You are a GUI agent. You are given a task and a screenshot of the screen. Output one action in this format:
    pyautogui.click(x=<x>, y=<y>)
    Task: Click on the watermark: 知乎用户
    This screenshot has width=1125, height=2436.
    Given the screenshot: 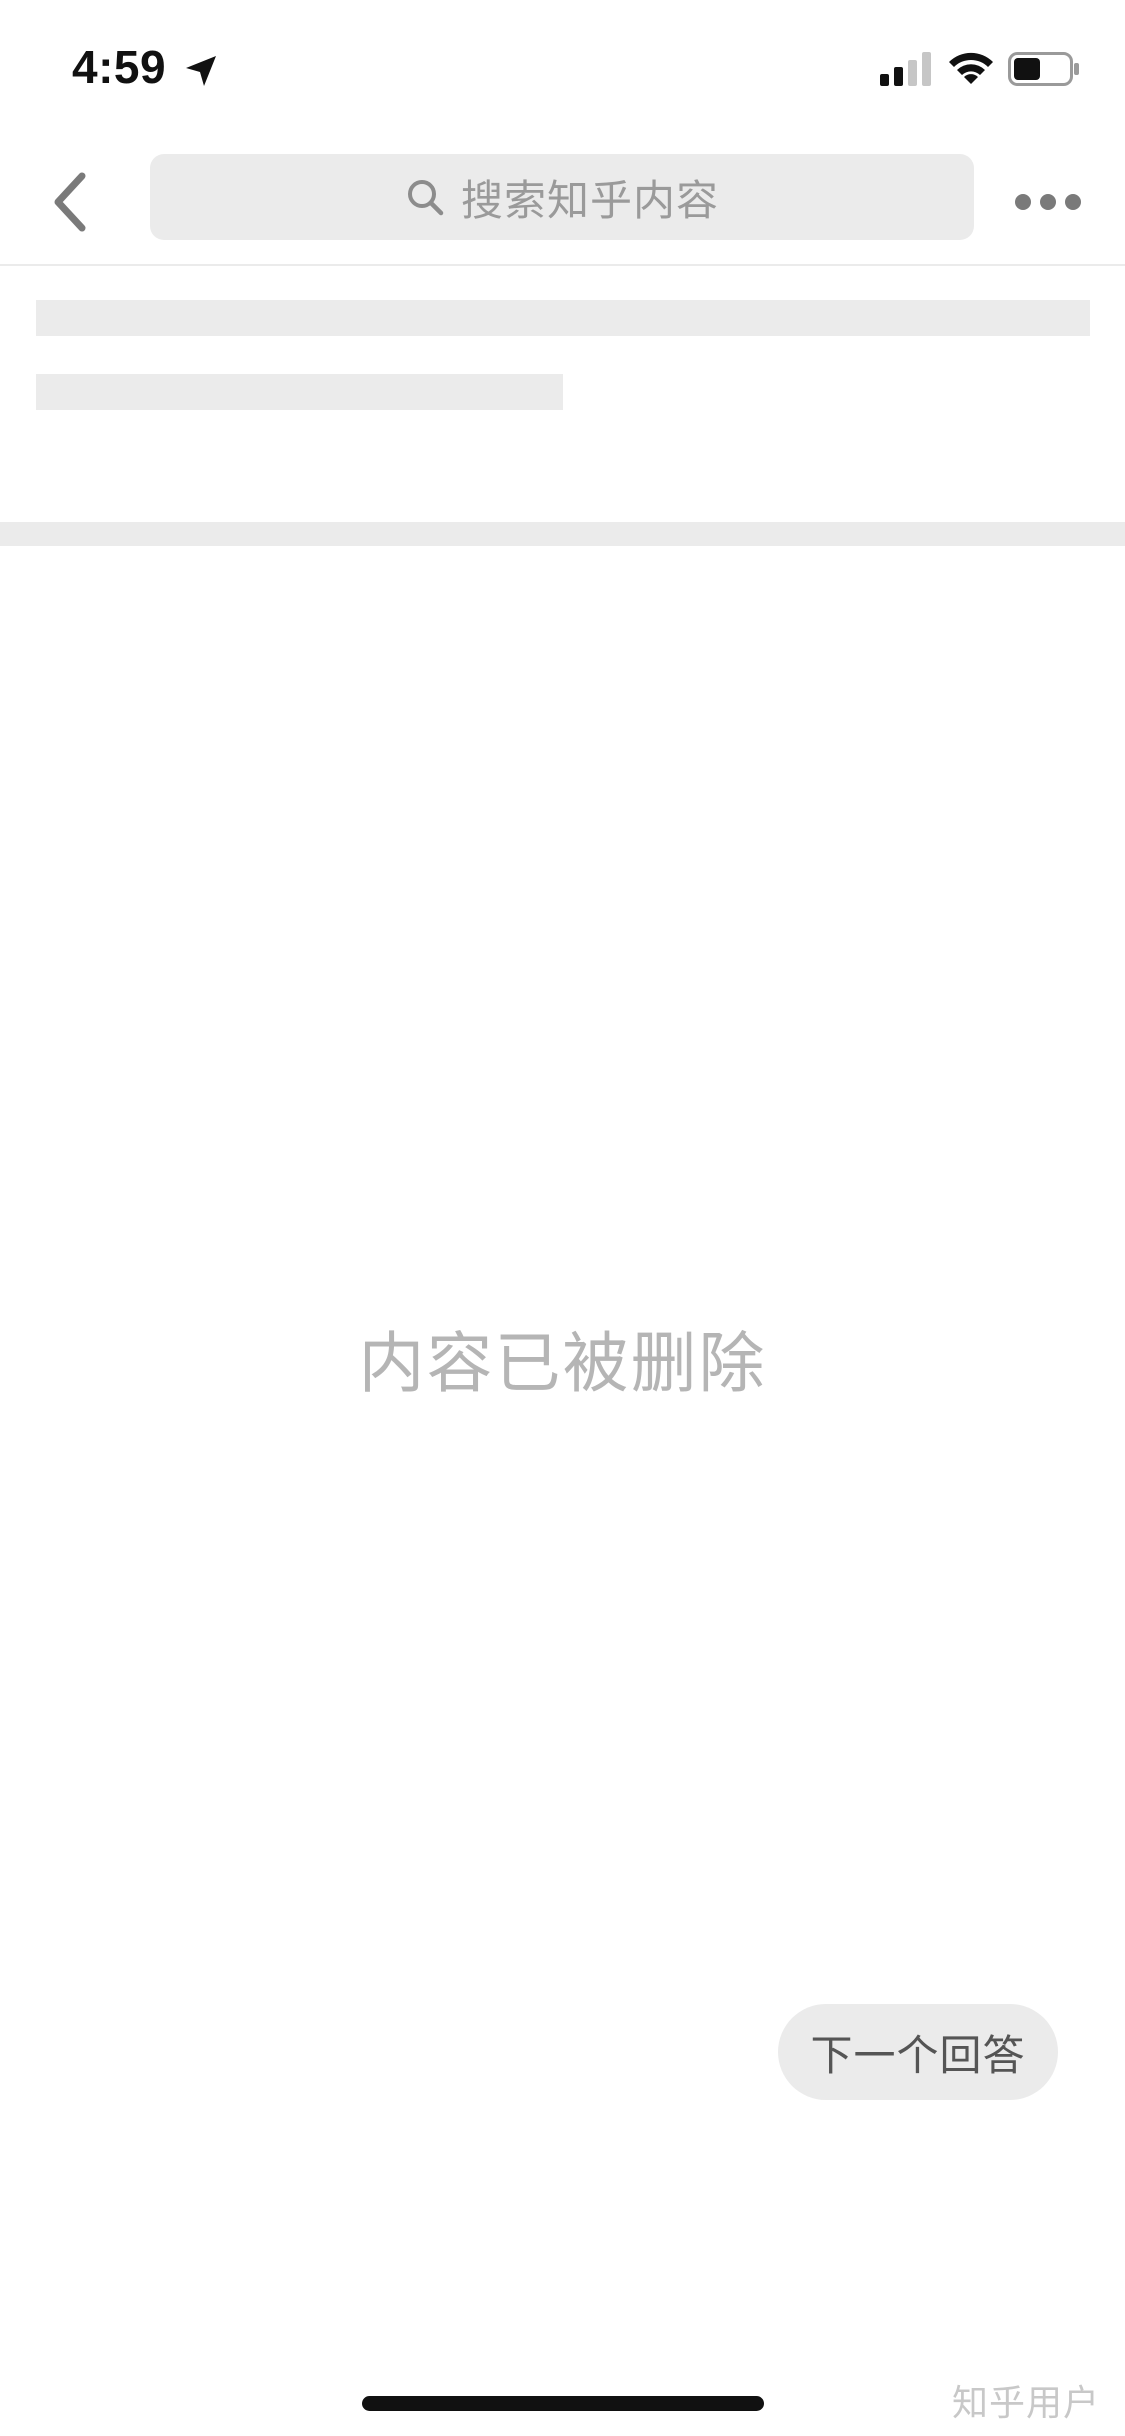 What is the action you would take?
    pyautogui.click(x=1026, y=2403)
    